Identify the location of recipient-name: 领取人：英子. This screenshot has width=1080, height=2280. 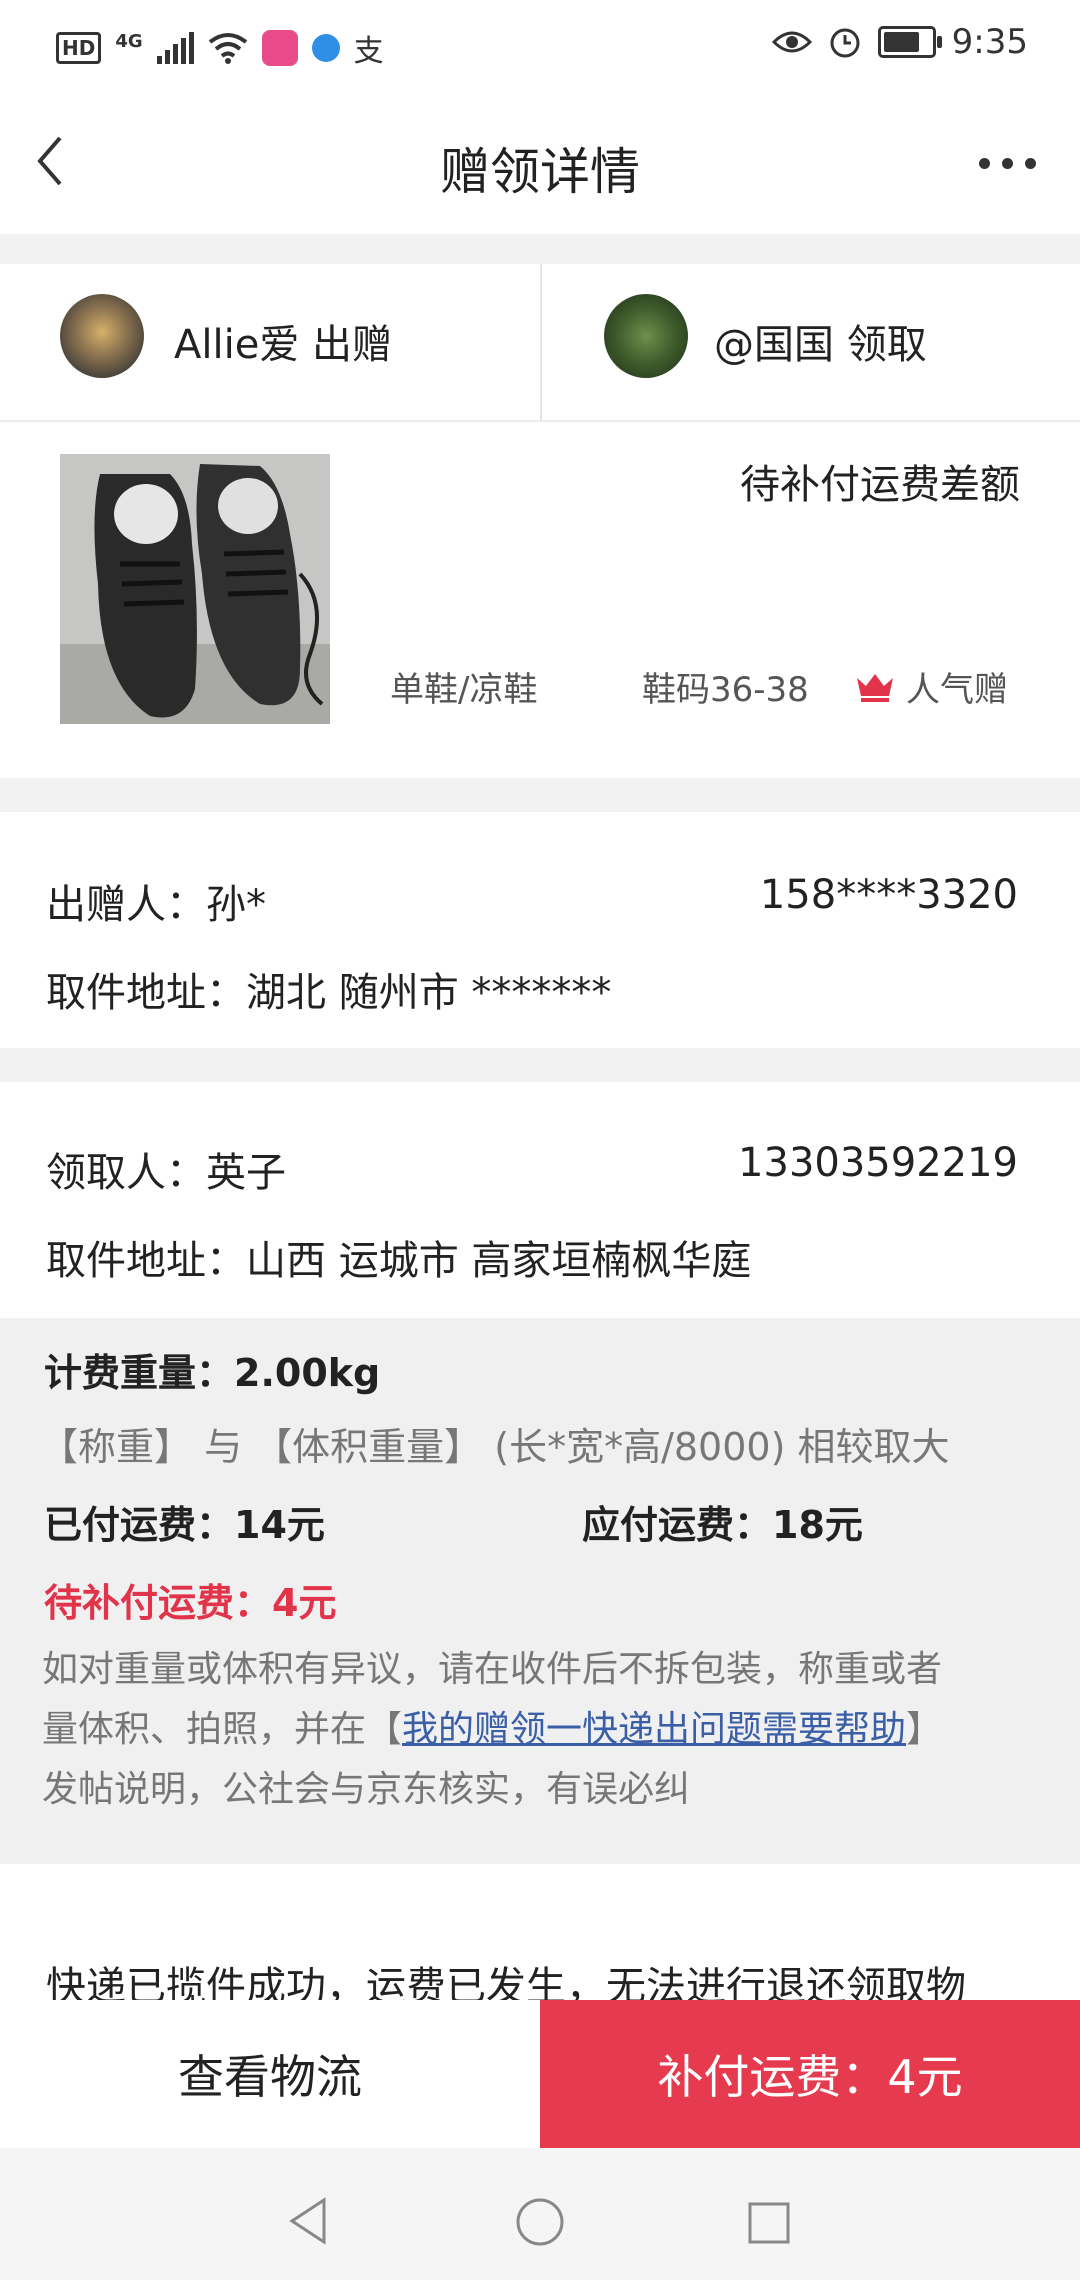
(166, 1173).